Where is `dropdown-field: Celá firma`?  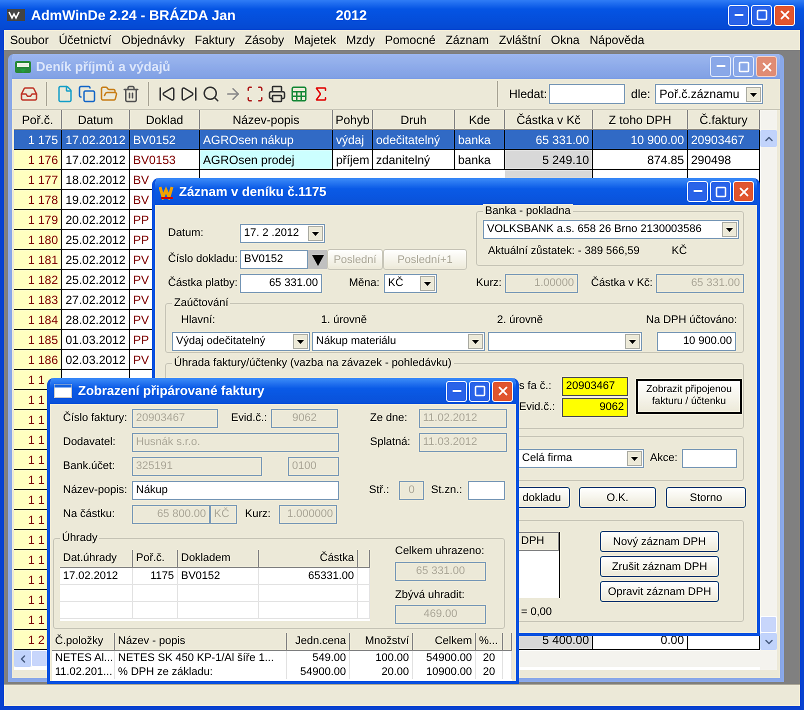 dropdown-field: Celá firma is located at coordinates (581, 458).